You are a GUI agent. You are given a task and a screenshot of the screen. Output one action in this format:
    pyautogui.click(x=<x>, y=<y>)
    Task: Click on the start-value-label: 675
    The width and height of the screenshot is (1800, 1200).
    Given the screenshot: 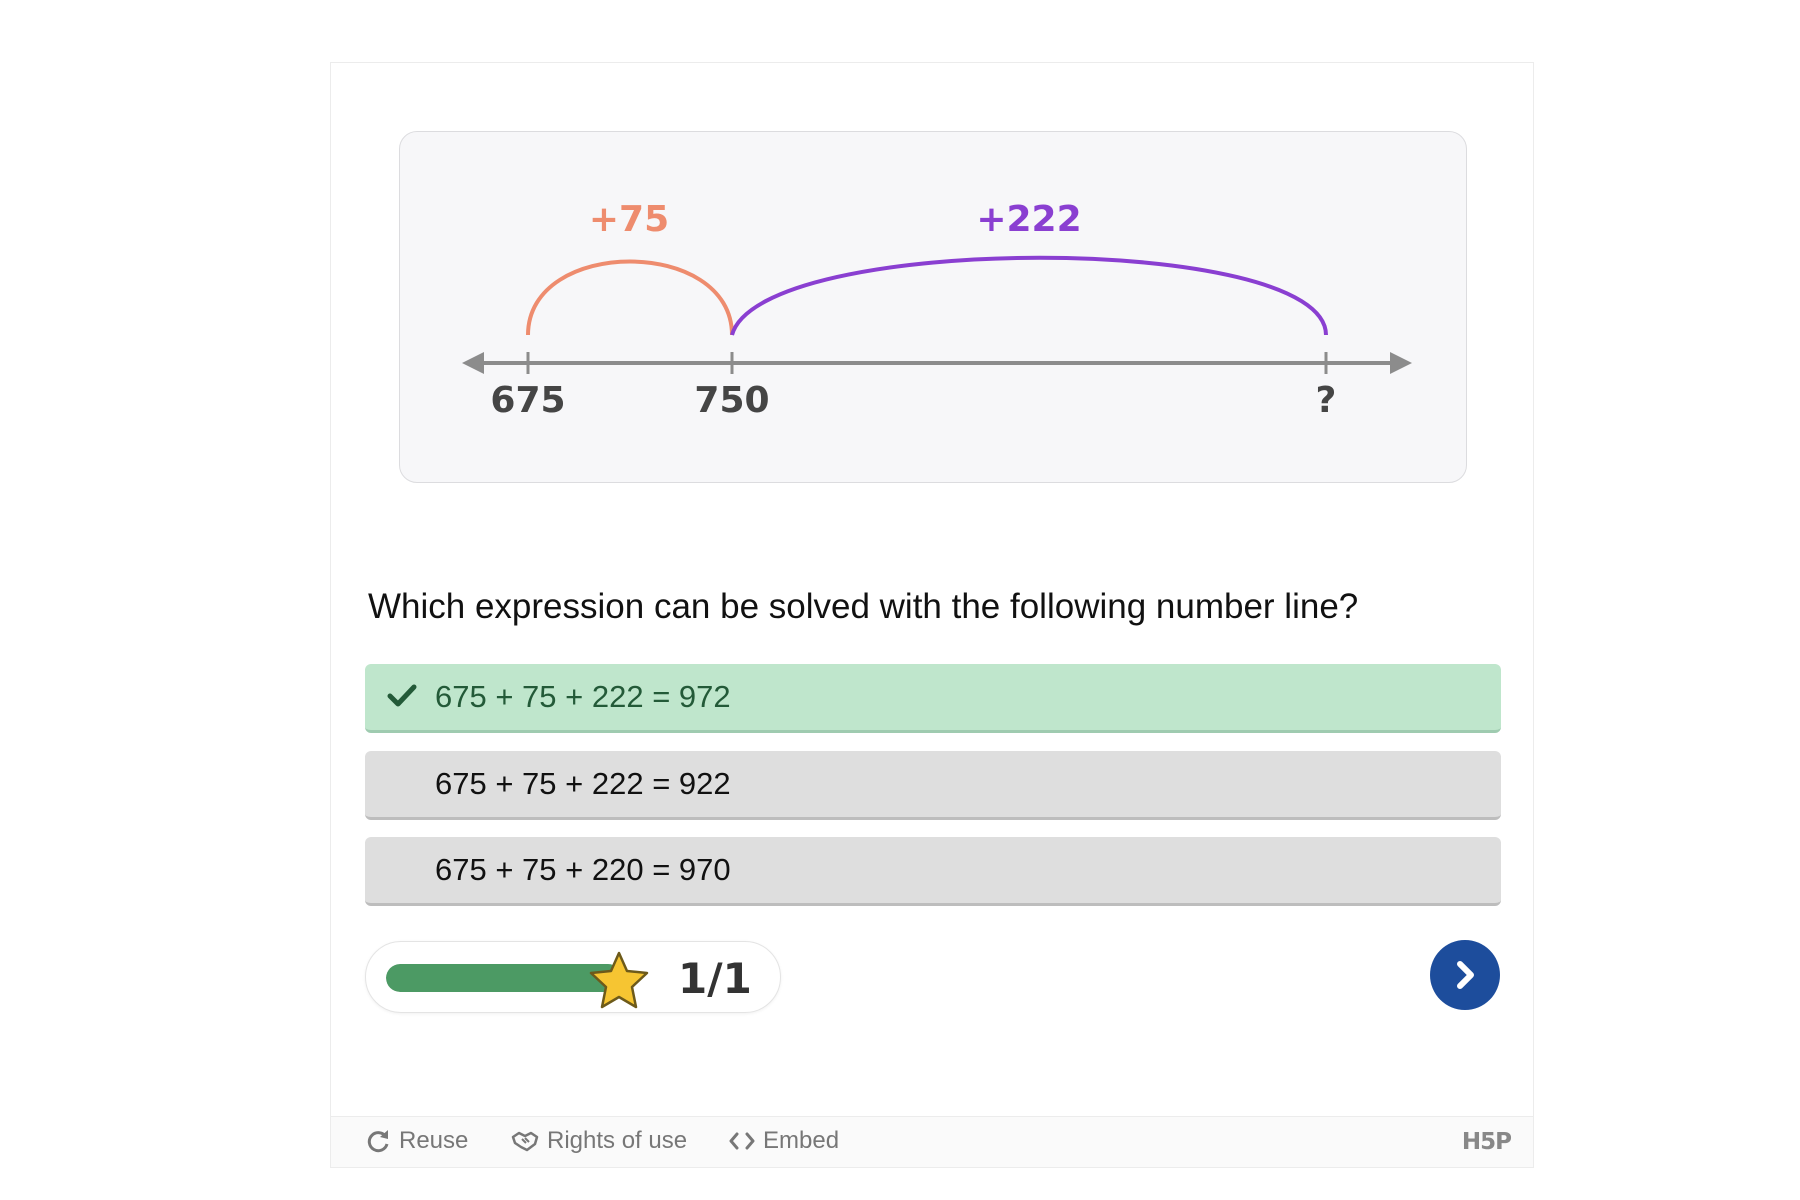 What is the action you would take?
    pyautogui.click(x=527, y=400)
    